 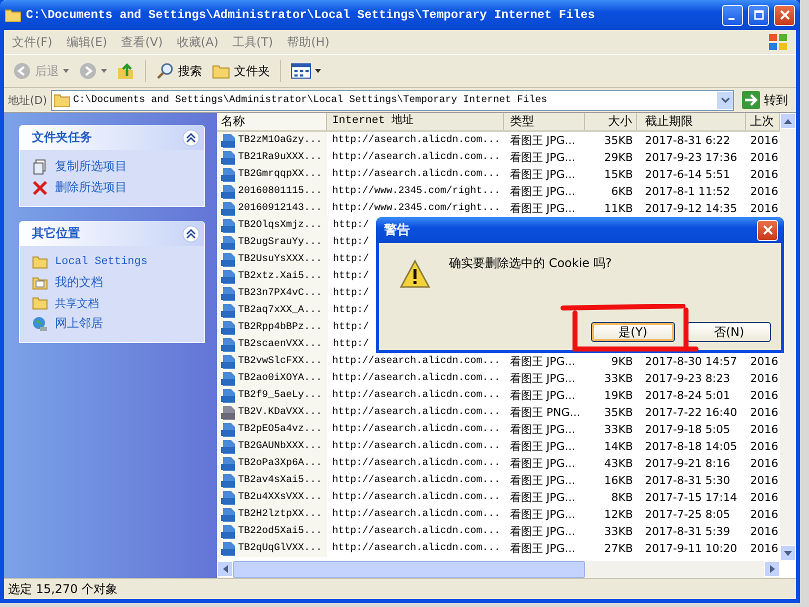 What do you see at coordinates (126, 71) in the screenshot?
I see `up-folder-icon` at bounding box center [126, 71].